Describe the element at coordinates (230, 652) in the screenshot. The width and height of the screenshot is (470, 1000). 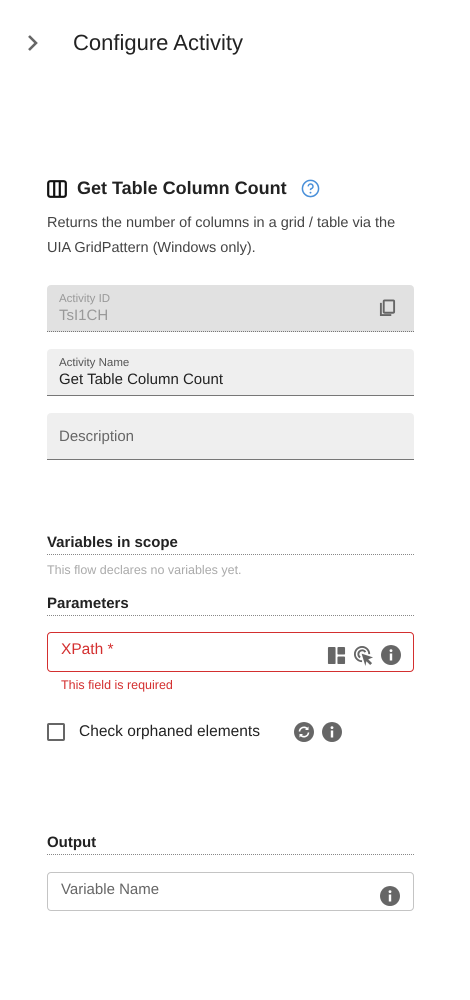
I see `xpath-field: XPath *` at that location.